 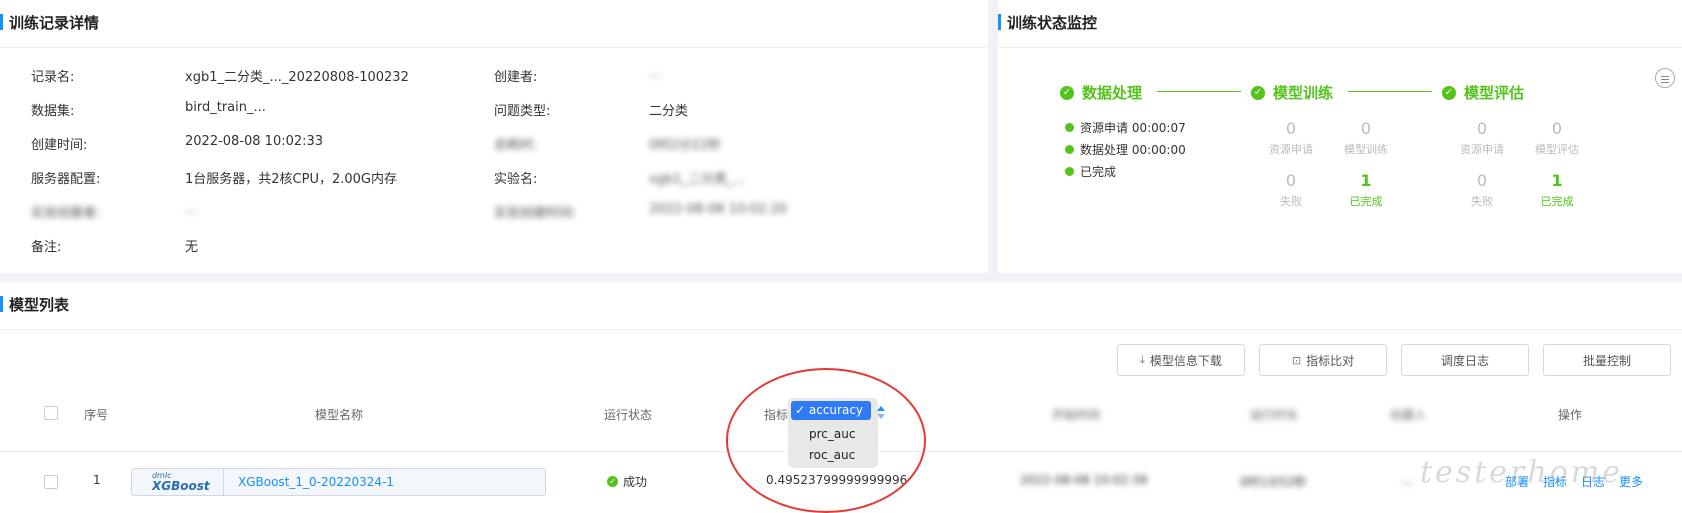 I want to click on eval-stat: 0 资源申请, so click(x=1482, y=138).